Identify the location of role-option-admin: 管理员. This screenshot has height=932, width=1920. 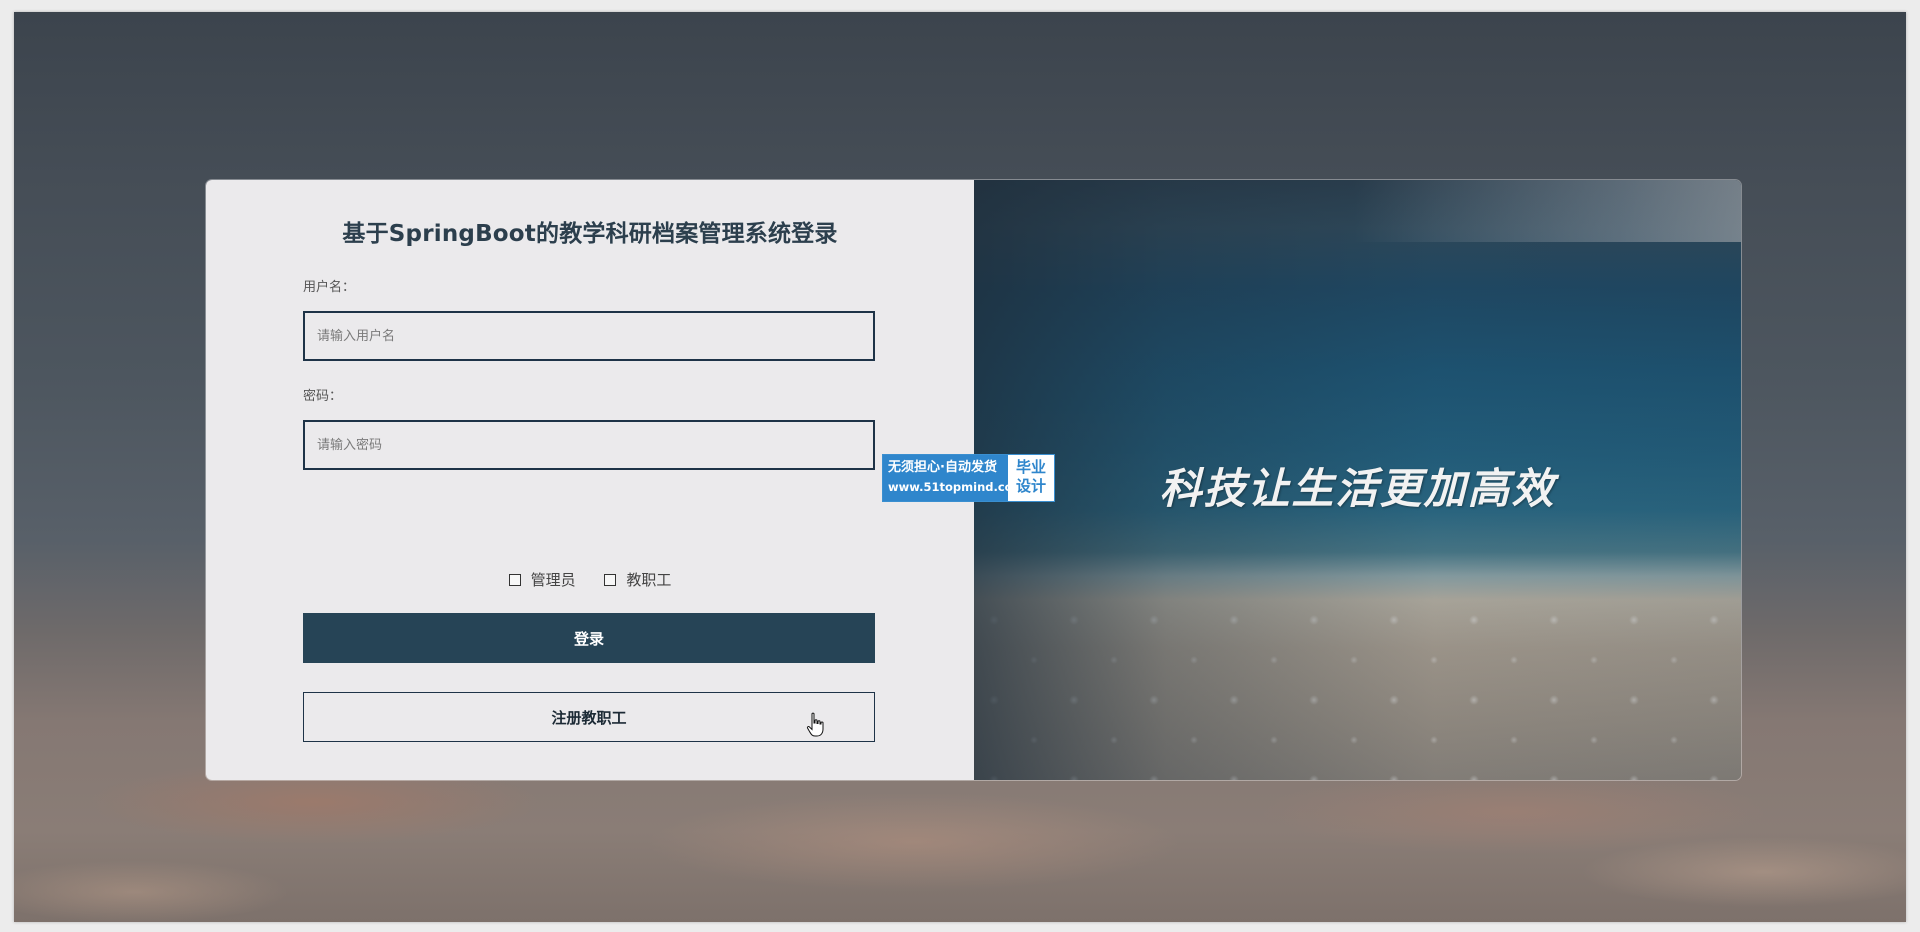
(542, 579).